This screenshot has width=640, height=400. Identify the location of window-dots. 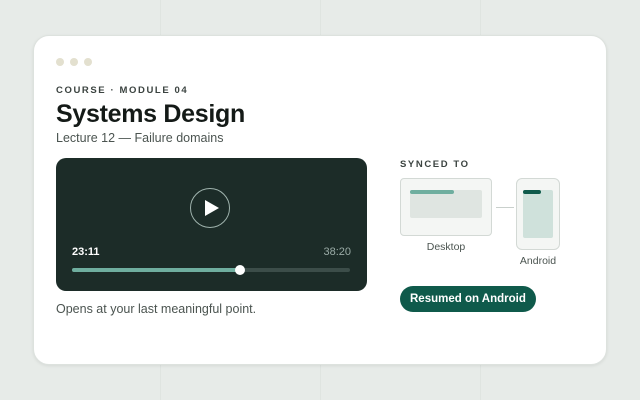
(74, 62).